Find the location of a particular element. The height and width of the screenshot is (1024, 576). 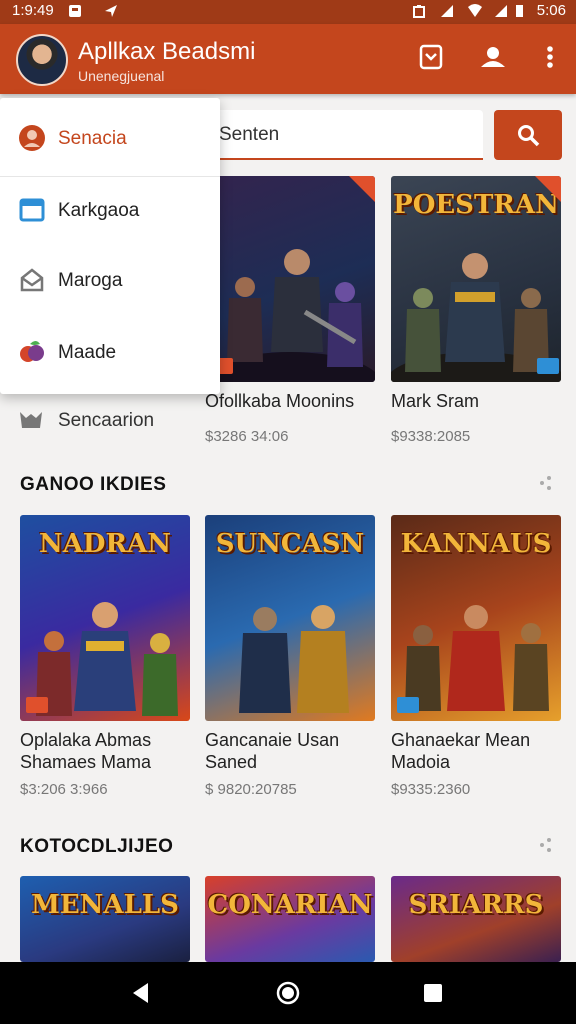

game-cover: SUNCASN is located at coordinates (290, 618).